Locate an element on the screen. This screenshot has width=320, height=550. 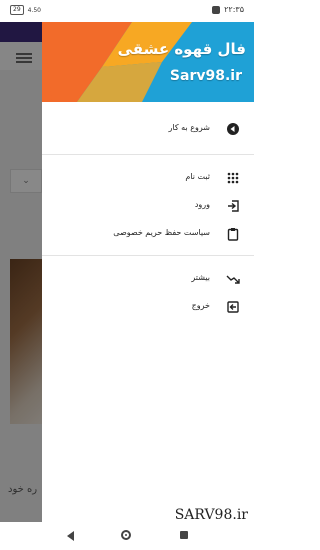
status-time: ۲۲:۳۵ is located at coordinates (234, 9).